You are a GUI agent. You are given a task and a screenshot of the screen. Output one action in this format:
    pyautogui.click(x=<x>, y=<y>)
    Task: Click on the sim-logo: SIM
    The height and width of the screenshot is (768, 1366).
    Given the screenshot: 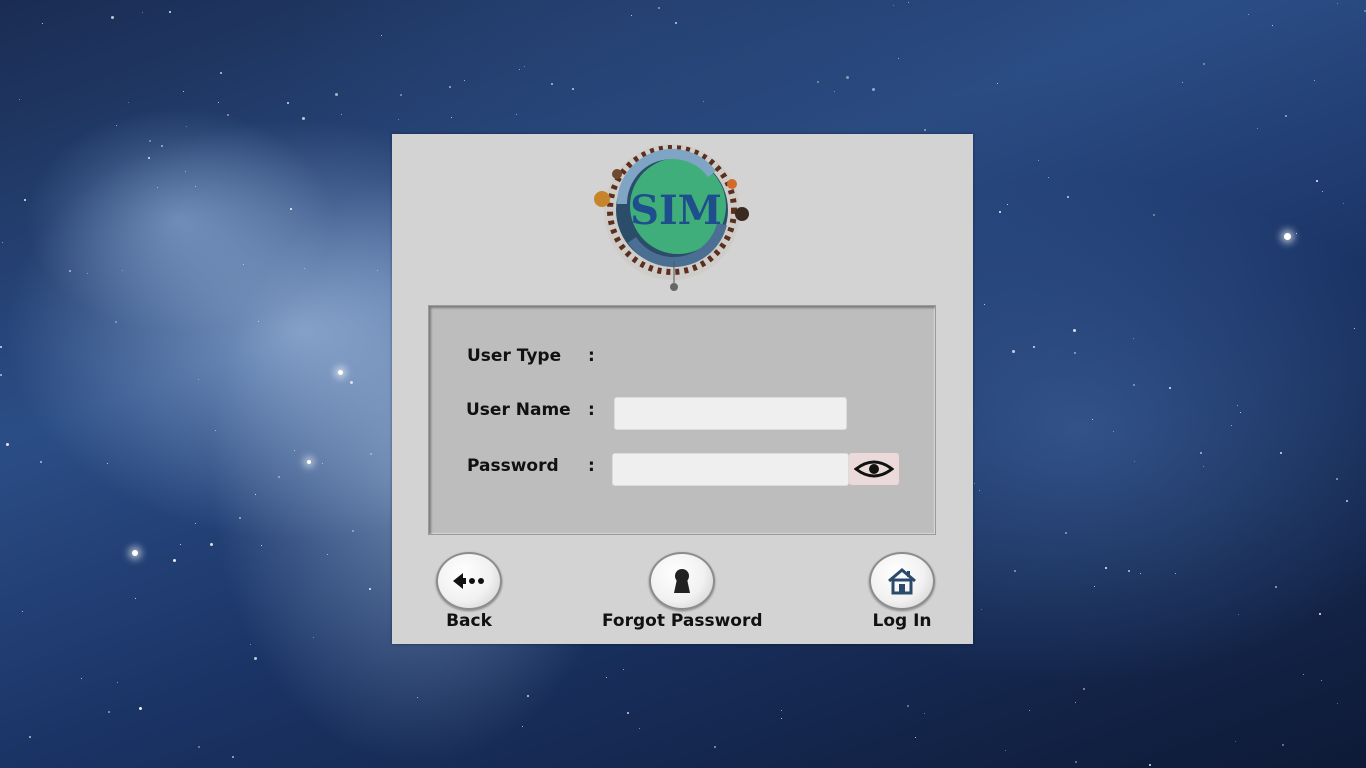 What is the action you would take?
    pyautogui.click(x=671, y=217)
    